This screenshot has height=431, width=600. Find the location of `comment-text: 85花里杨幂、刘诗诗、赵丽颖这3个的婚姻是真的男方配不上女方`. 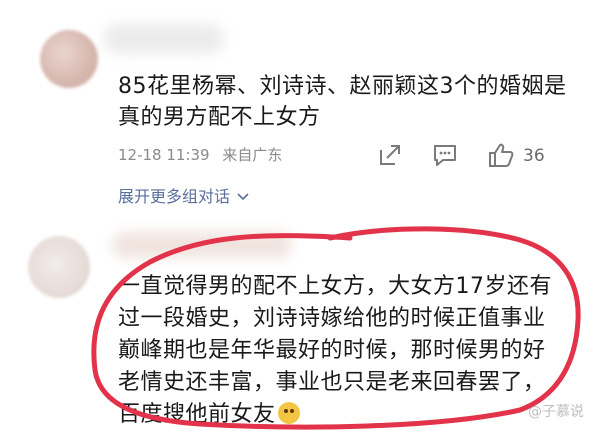

comment-text: 85花里杨幂、刘诗诗、赵丽颖这3个的婚姻是真的男方配不上女方 is located at coordinates (342, 102).